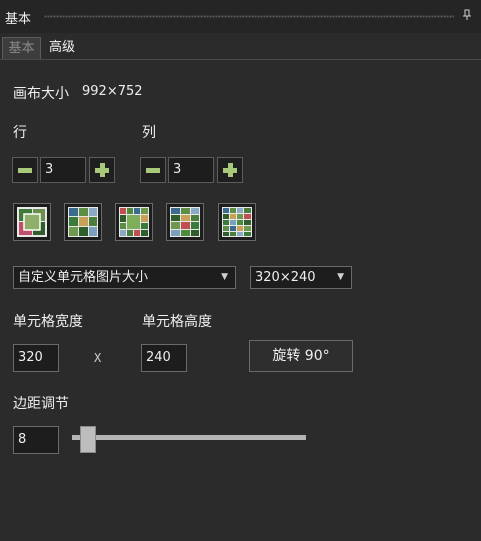 This screenshot has width=481, height=541. I want to click on cell-width-label: 单元格宽度, so click(48, 322).